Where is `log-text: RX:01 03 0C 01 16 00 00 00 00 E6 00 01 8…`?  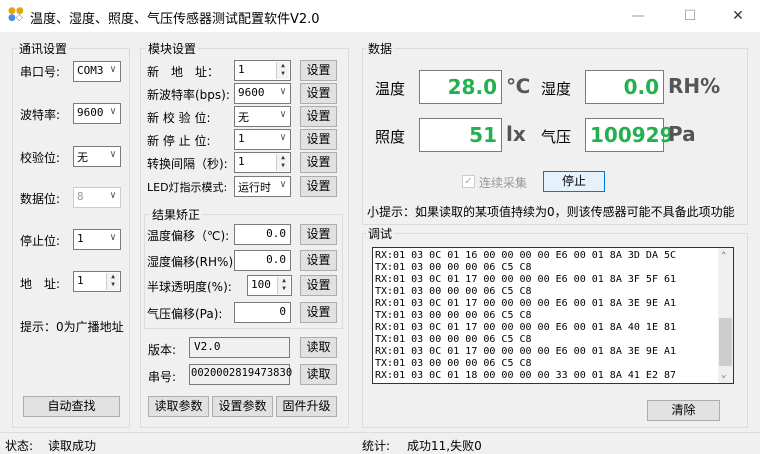 log-text: RX:01 03 0C 01 16 00 00 00 00 E6 00 01 8… is located at coordinates (526, 315).